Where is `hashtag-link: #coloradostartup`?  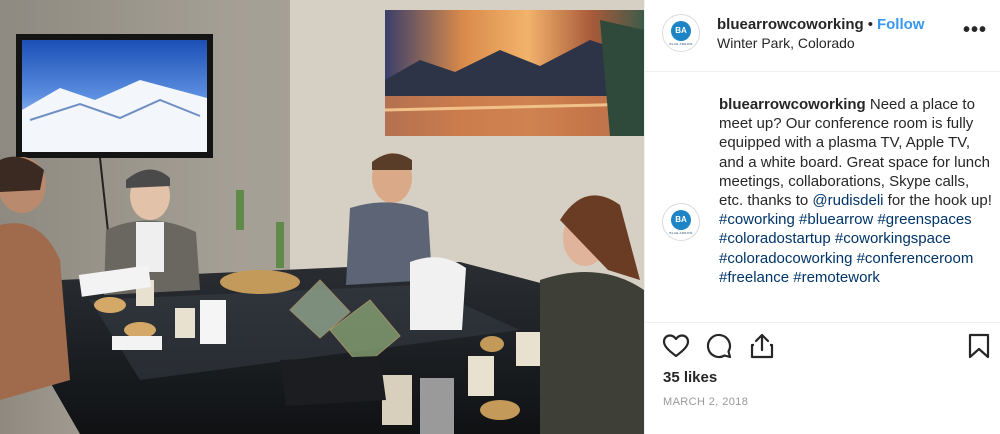 hashtag-link: #coloradostartup is located at coordinates (775, 238).